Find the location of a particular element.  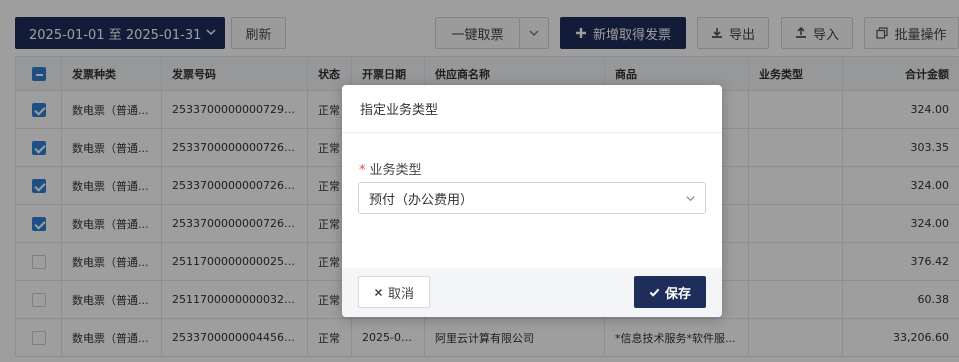

check-icon is located at coordinates (654, 292).